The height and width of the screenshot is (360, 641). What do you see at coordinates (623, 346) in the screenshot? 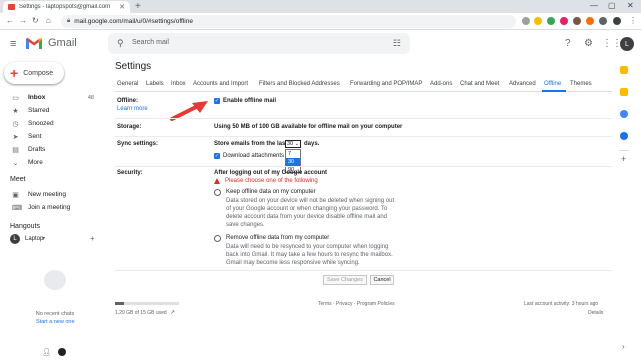
I see `chevron-right-icon: ›` at bounding box center [623, 346].